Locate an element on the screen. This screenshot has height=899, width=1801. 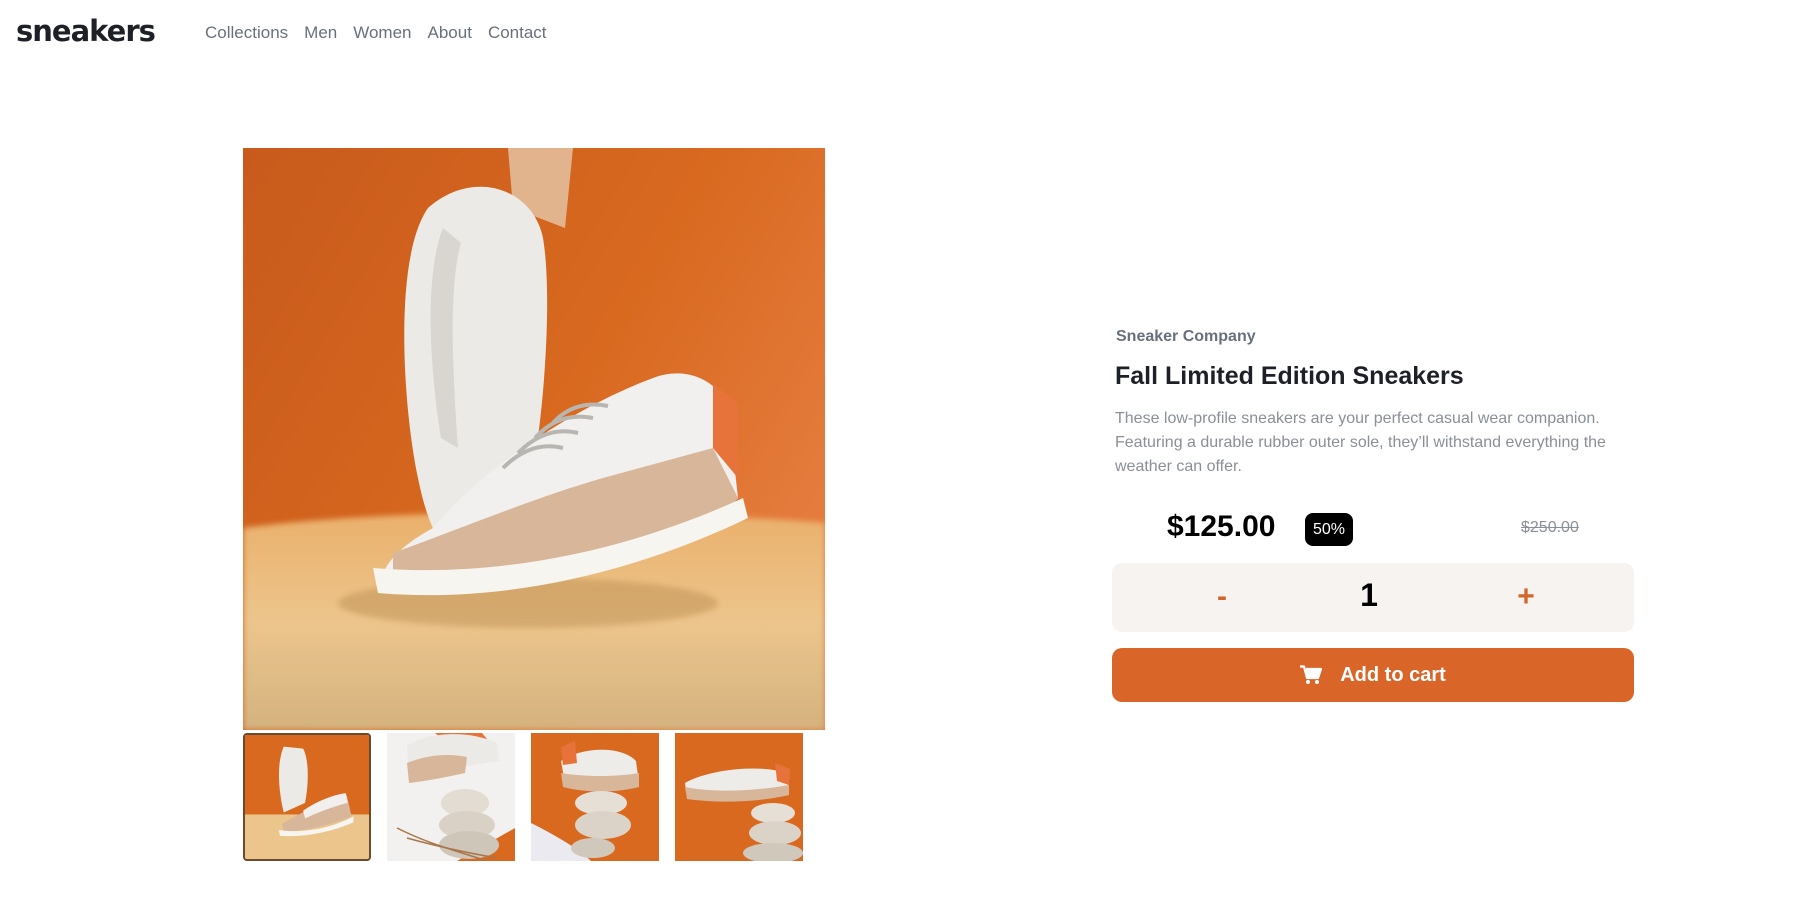
product-title: Fall Limited Edition Sneakers is located at coordinates (1289, 376).